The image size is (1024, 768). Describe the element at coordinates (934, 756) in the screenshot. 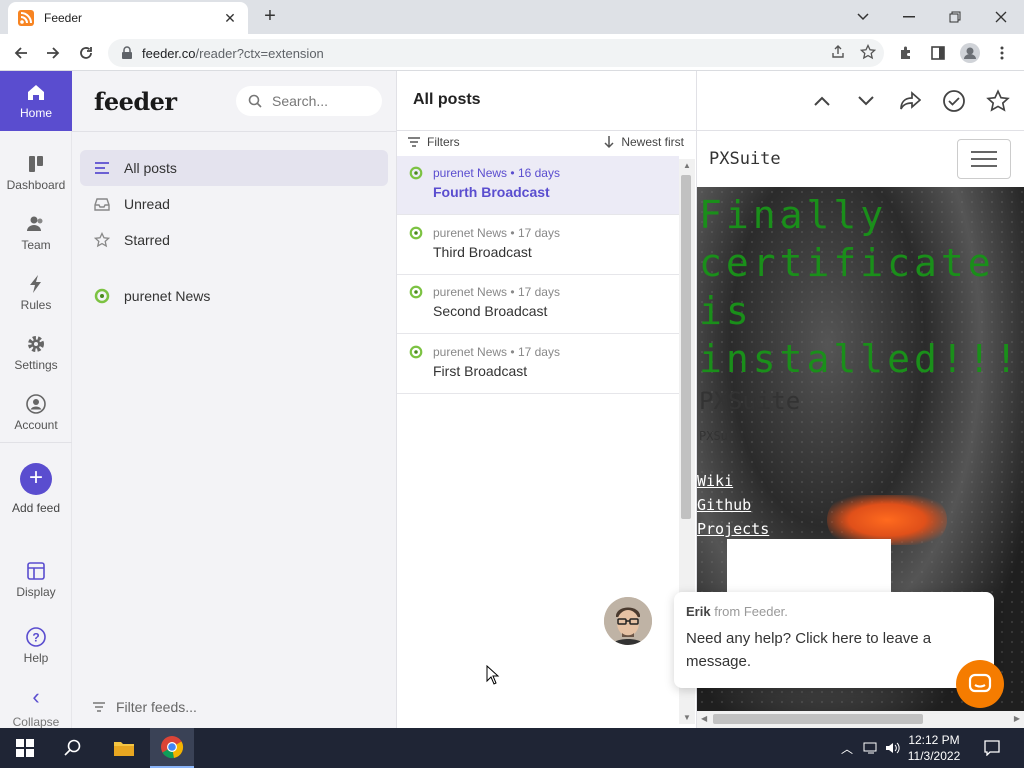

I see `clock-date: 11/3/2022` at that location.